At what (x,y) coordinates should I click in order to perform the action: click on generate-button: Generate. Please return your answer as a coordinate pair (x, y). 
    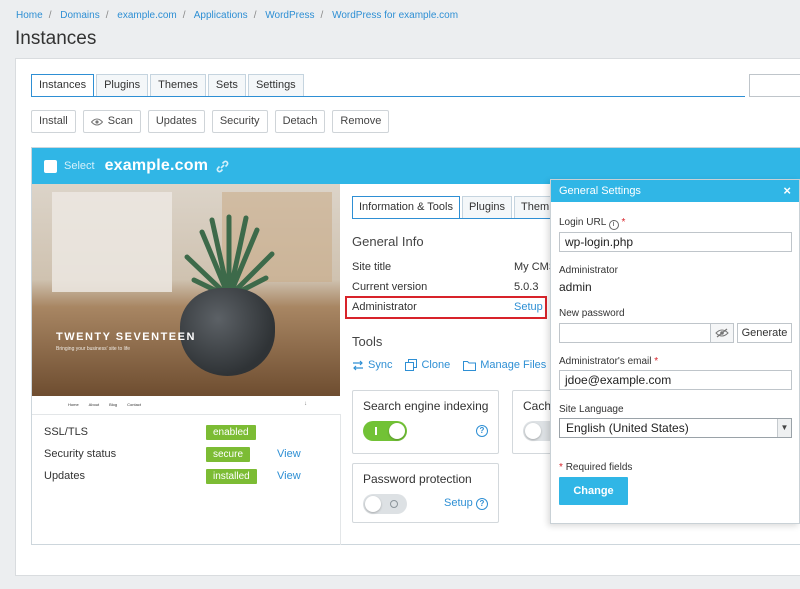
    Looking at the image, I should click on (764, 333).